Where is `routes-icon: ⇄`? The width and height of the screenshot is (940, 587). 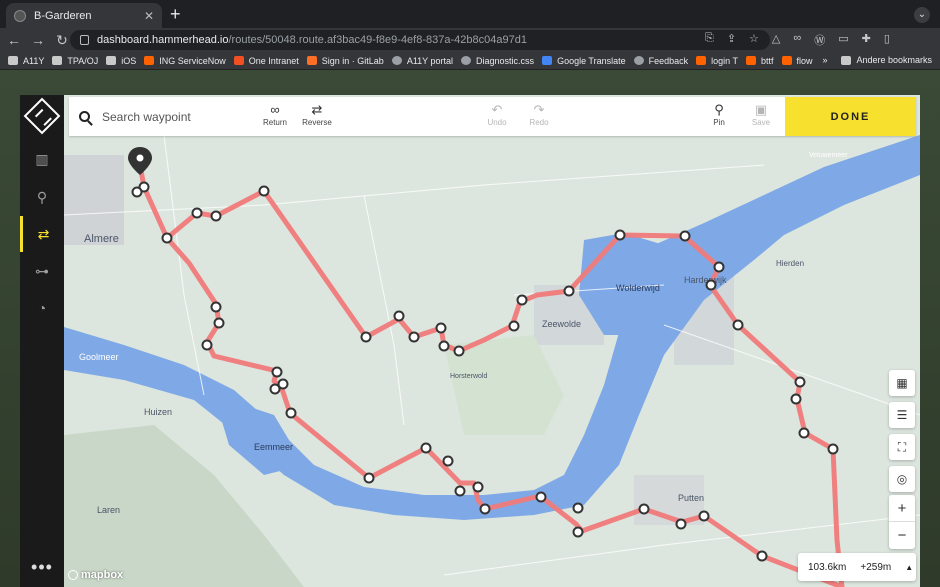 routes-icon: ⇄ is located at coordinates (42, 234).